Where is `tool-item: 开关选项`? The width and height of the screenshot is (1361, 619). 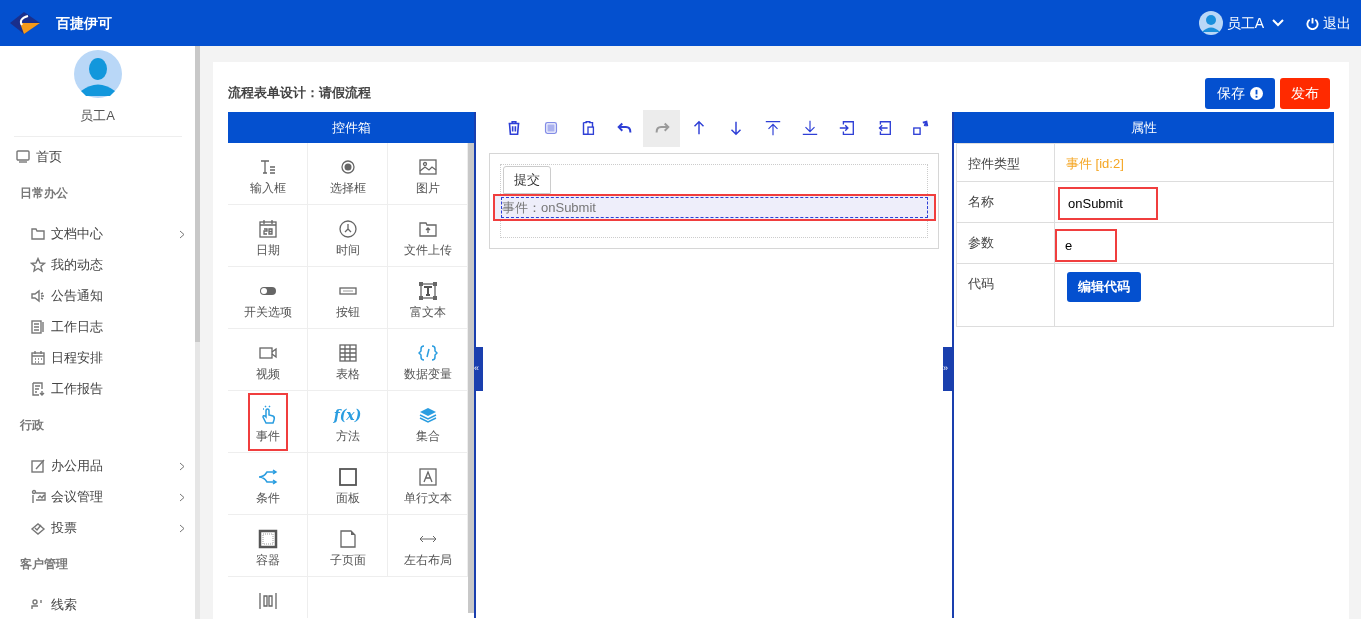 tool-item: 开关选项 is located at coordinates (267, 298).